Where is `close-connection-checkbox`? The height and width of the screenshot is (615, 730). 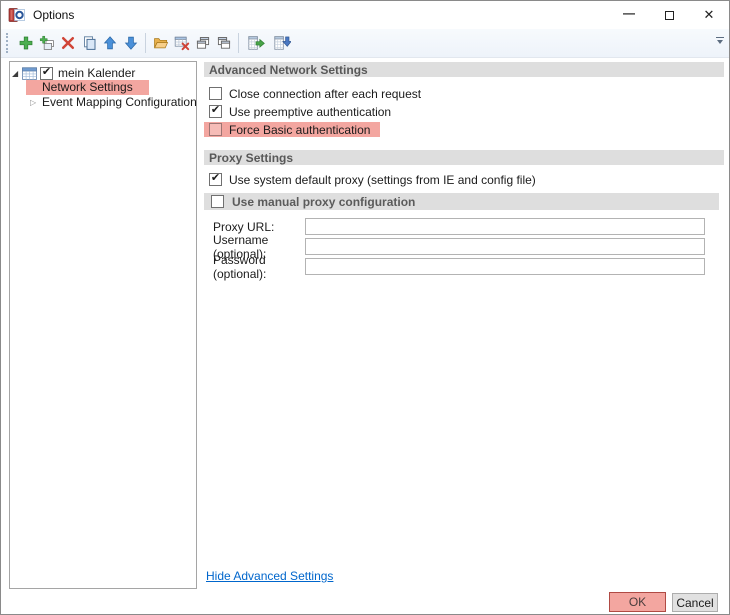
close-connection-checkbox is located at coordinates (215, 93).